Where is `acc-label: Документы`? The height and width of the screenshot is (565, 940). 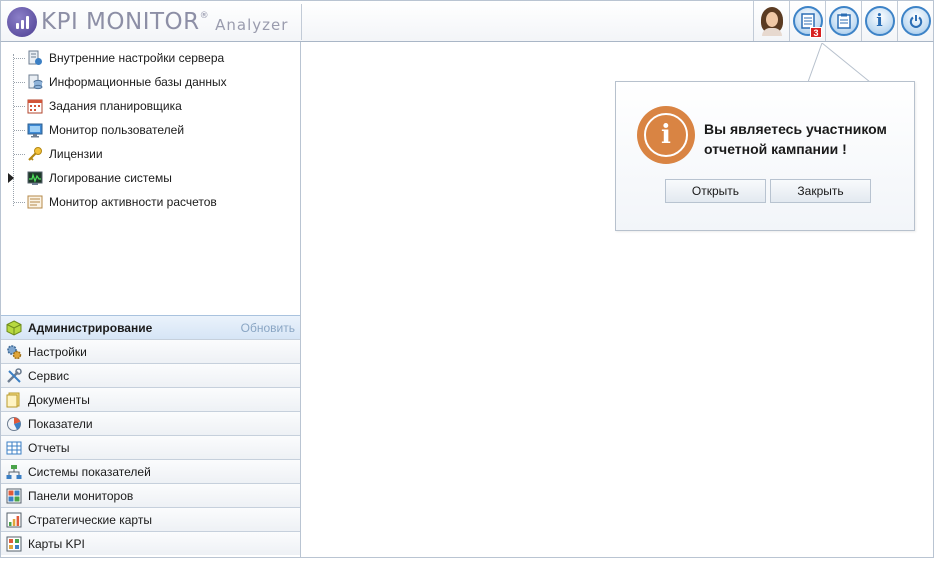
acc-label: Документы is located at coordinates (59, 399).